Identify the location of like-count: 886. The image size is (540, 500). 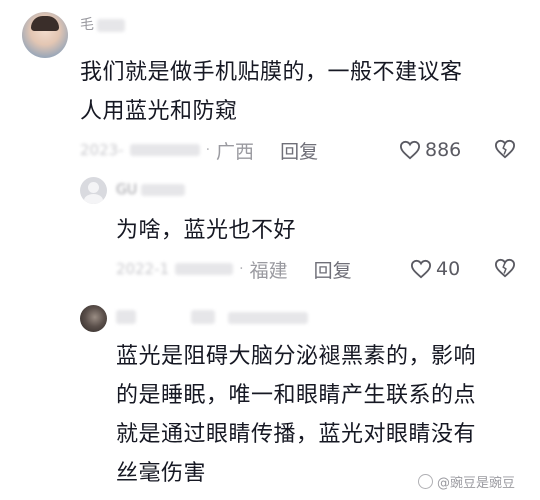
(443, 150).